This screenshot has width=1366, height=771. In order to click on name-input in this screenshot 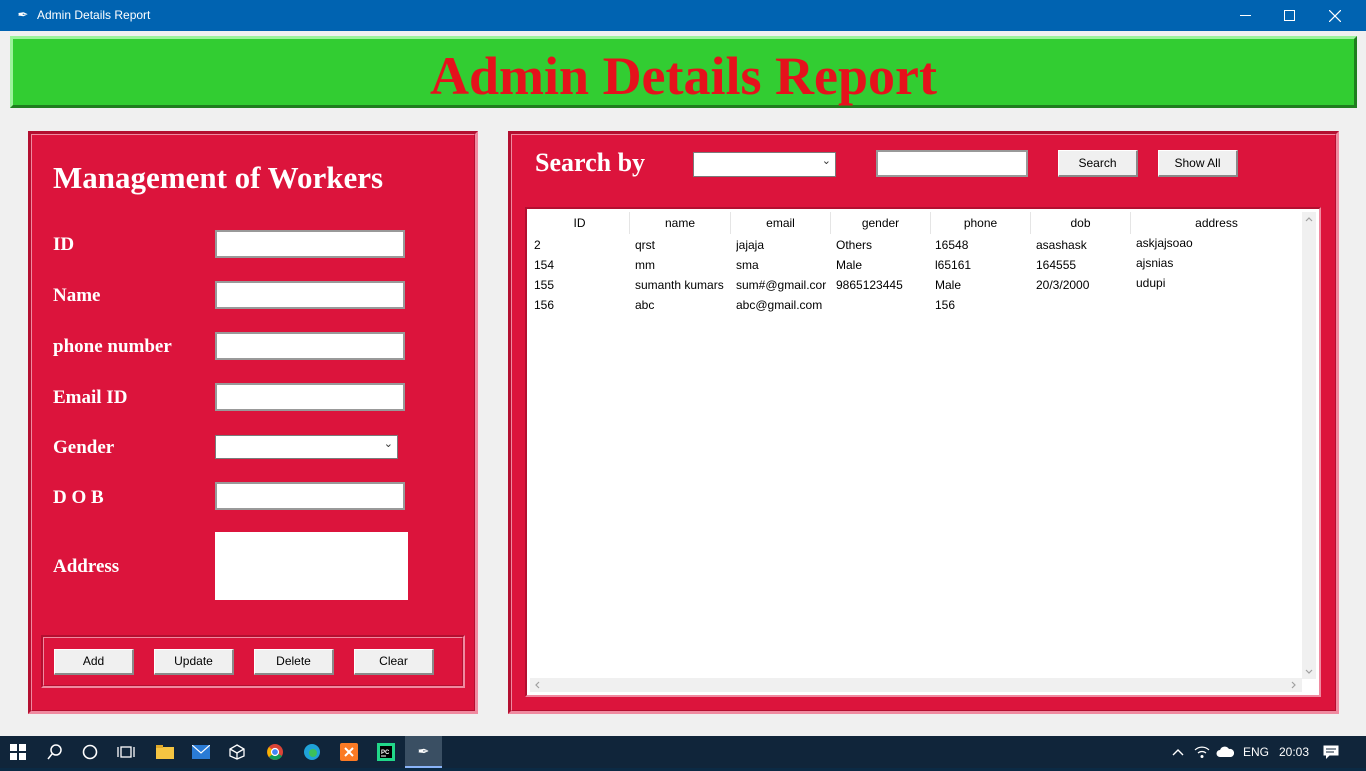, I will do `click(310, 295)`.